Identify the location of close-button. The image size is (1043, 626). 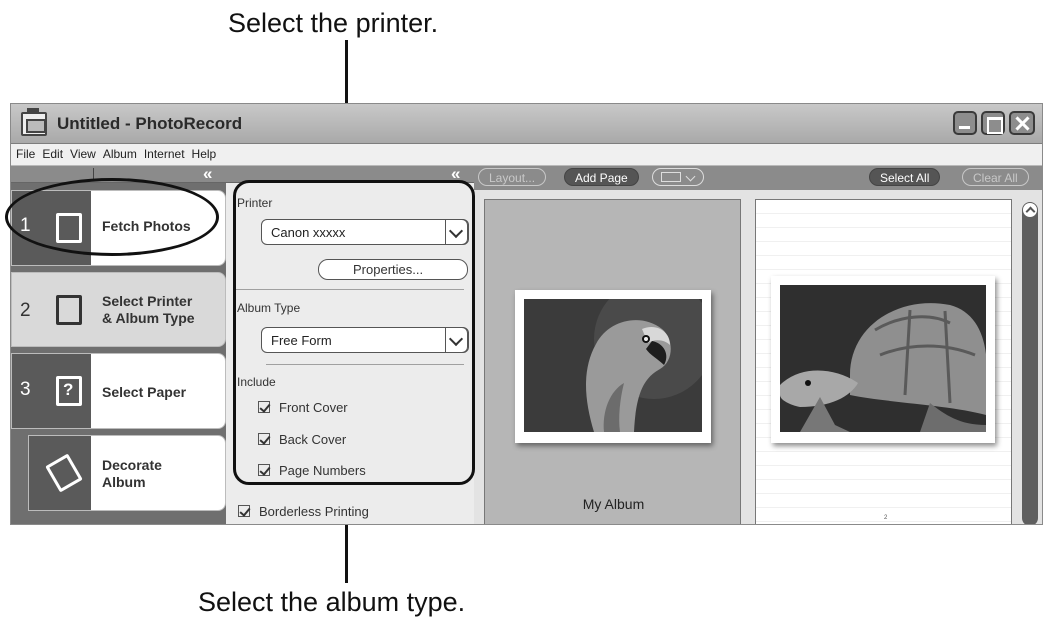
(1022, 123).